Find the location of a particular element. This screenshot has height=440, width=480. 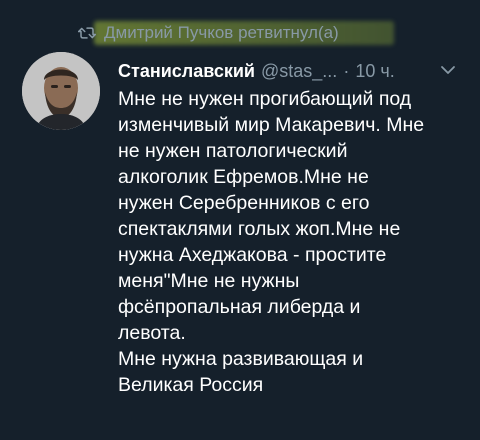

tweet-line: Мне нужна развивающая и is located at coordinates (241, 359).